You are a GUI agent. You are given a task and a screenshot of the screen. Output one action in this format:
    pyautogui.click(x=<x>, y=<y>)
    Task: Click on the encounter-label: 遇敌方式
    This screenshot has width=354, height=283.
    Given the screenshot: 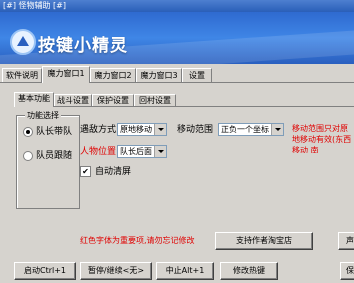 What is the action you would take?
    pyautogui.click(x=98, y=130)
    